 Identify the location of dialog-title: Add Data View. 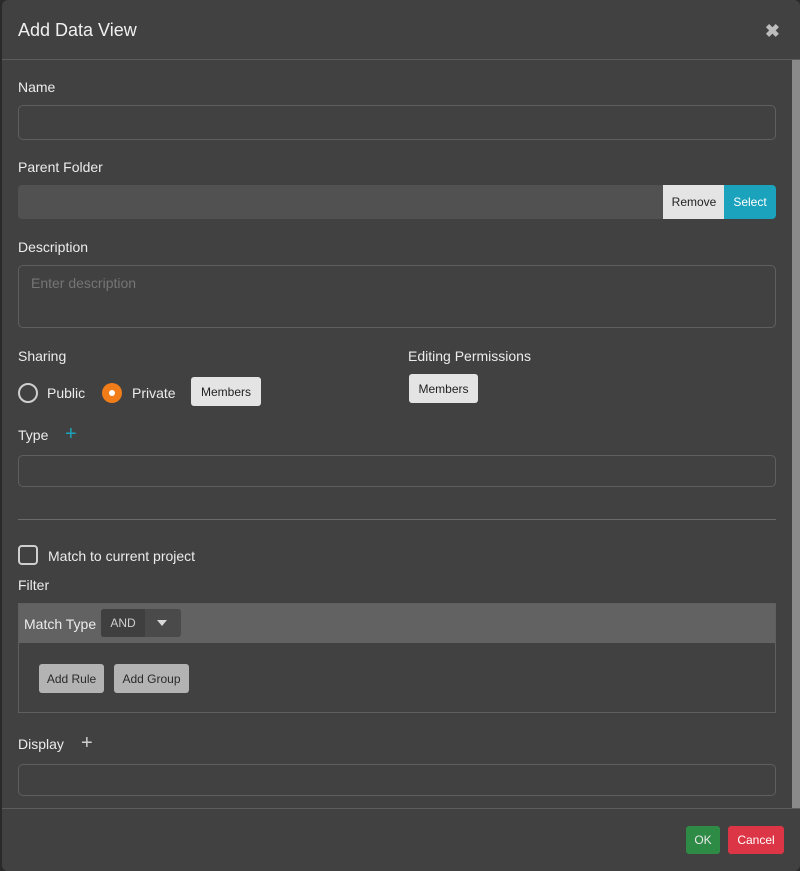
(77, 30).